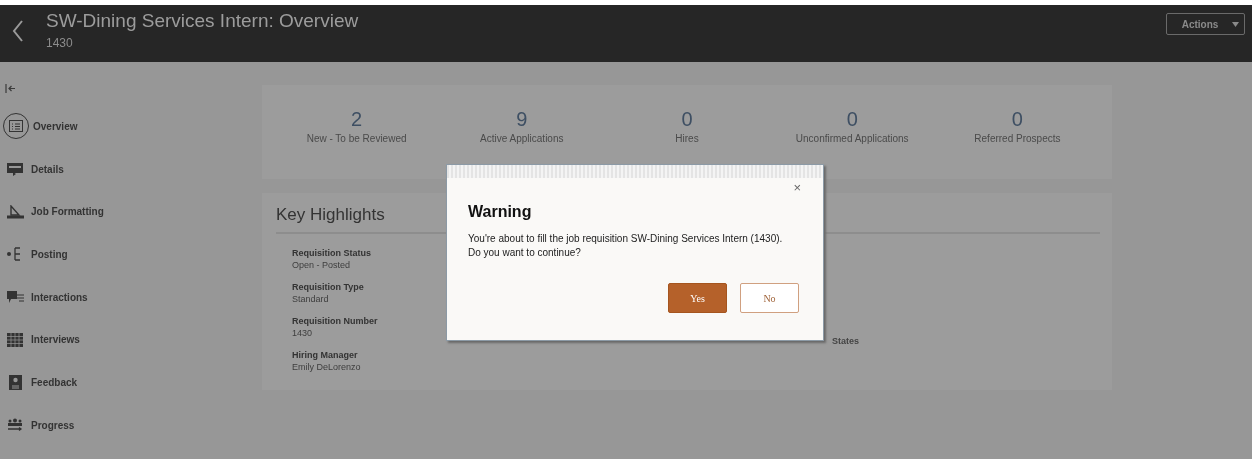 The image size is (1252, 459). What do you see at coordinates (522, 138) in the screenshot?
I see `metric-label: Active Applications` at bounding box center [522, 138].